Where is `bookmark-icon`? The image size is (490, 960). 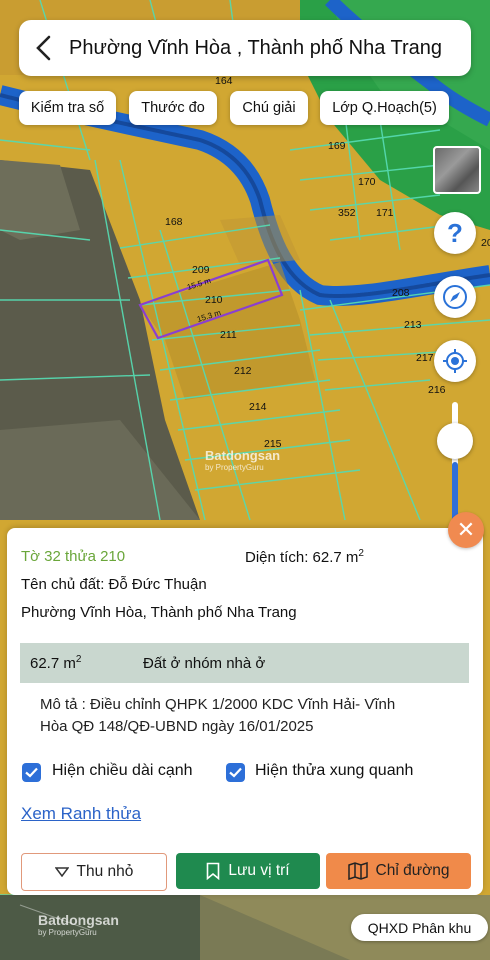 bookmark-icon is located at coordinates (213, 871).